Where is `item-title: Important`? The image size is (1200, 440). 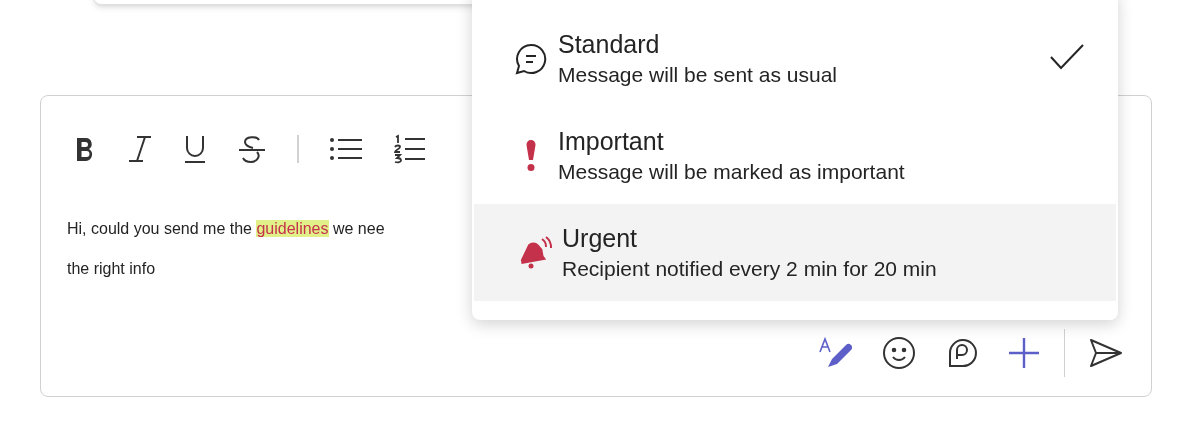
item-title: Important is located at coordinates (611, 141).